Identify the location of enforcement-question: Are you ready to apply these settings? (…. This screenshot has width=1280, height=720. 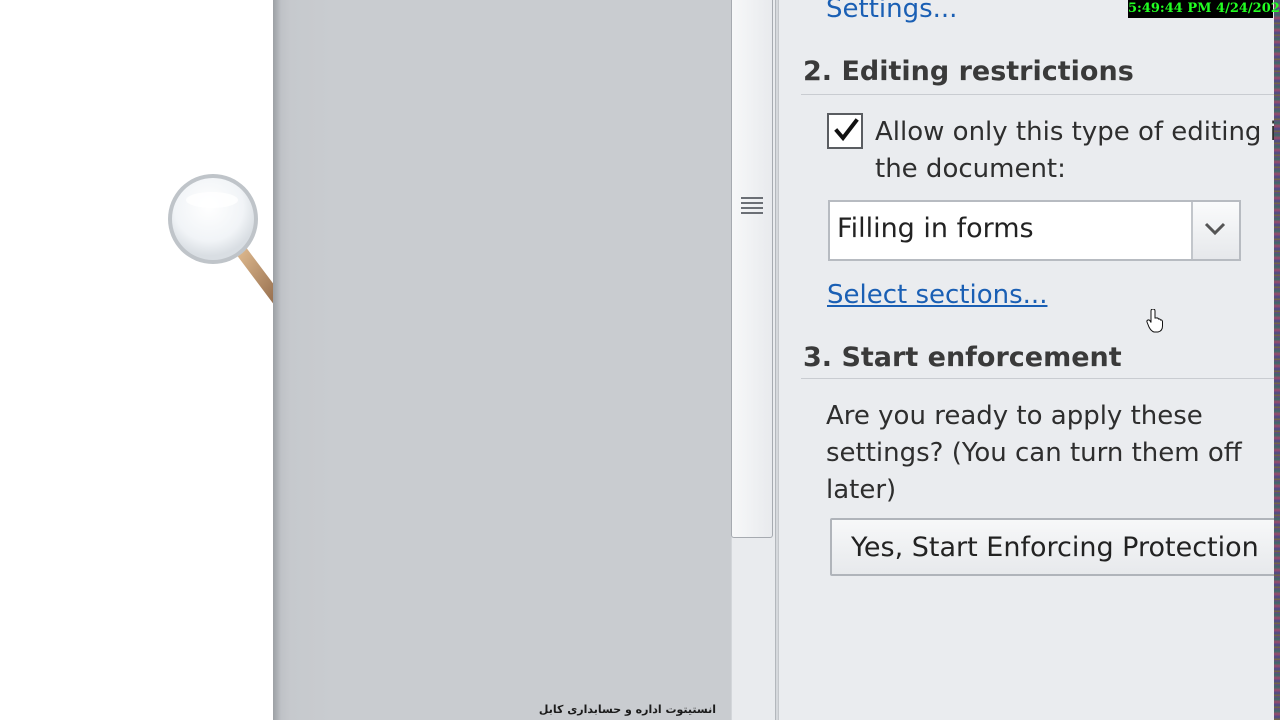
(1034, 453).